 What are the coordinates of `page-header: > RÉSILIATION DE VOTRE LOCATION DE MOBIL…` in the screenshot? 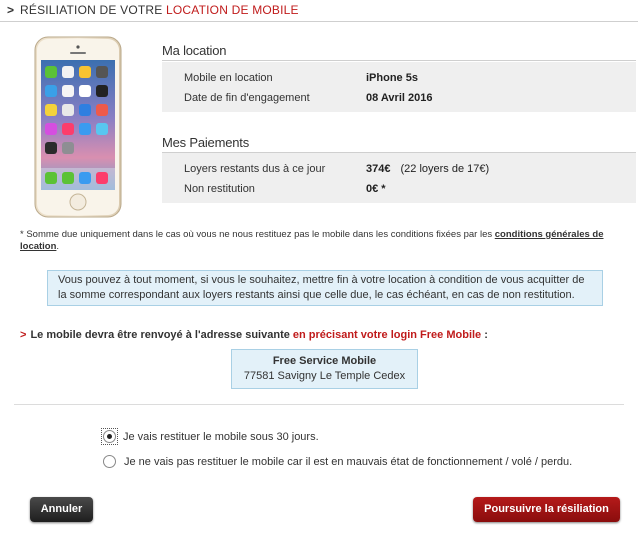 It's located at (319, 11).